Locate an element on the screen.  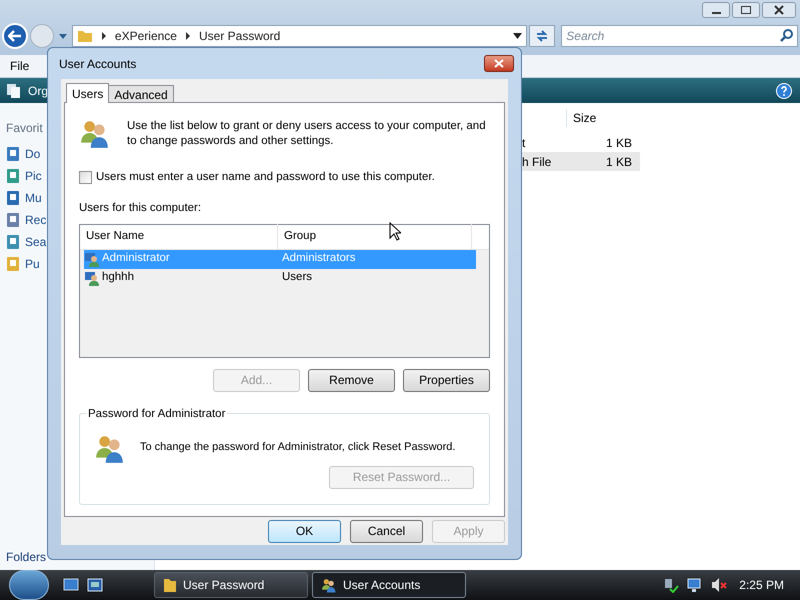
section-label: Users for this computer: is located at coordinates (140, 208).